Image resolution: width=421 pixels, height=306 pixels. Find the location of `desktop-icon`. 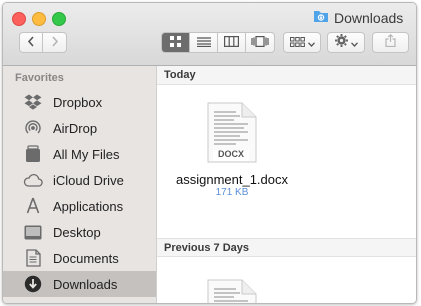

desktop-icon is located at coordinates (33, 232).